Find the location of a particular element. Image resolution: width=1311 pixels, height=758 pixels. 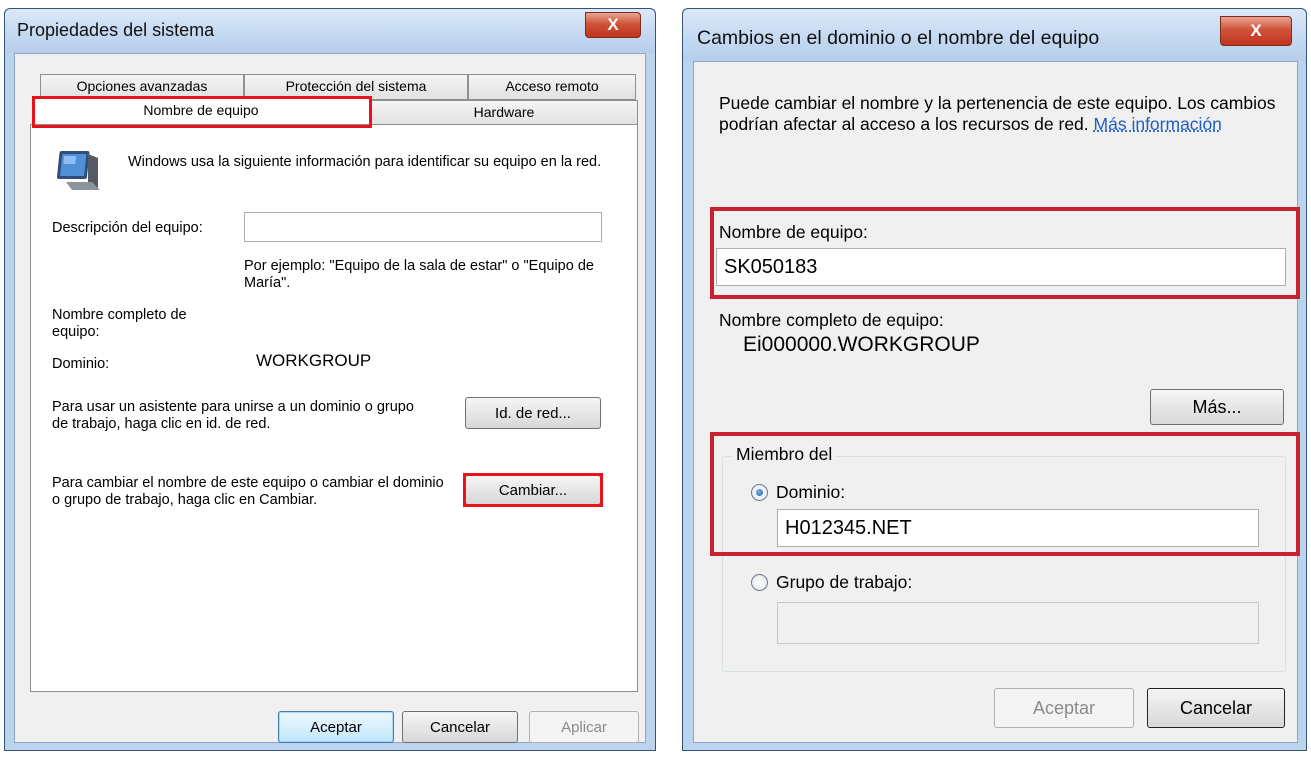

computer-icon is located at coordinates (78, 171).